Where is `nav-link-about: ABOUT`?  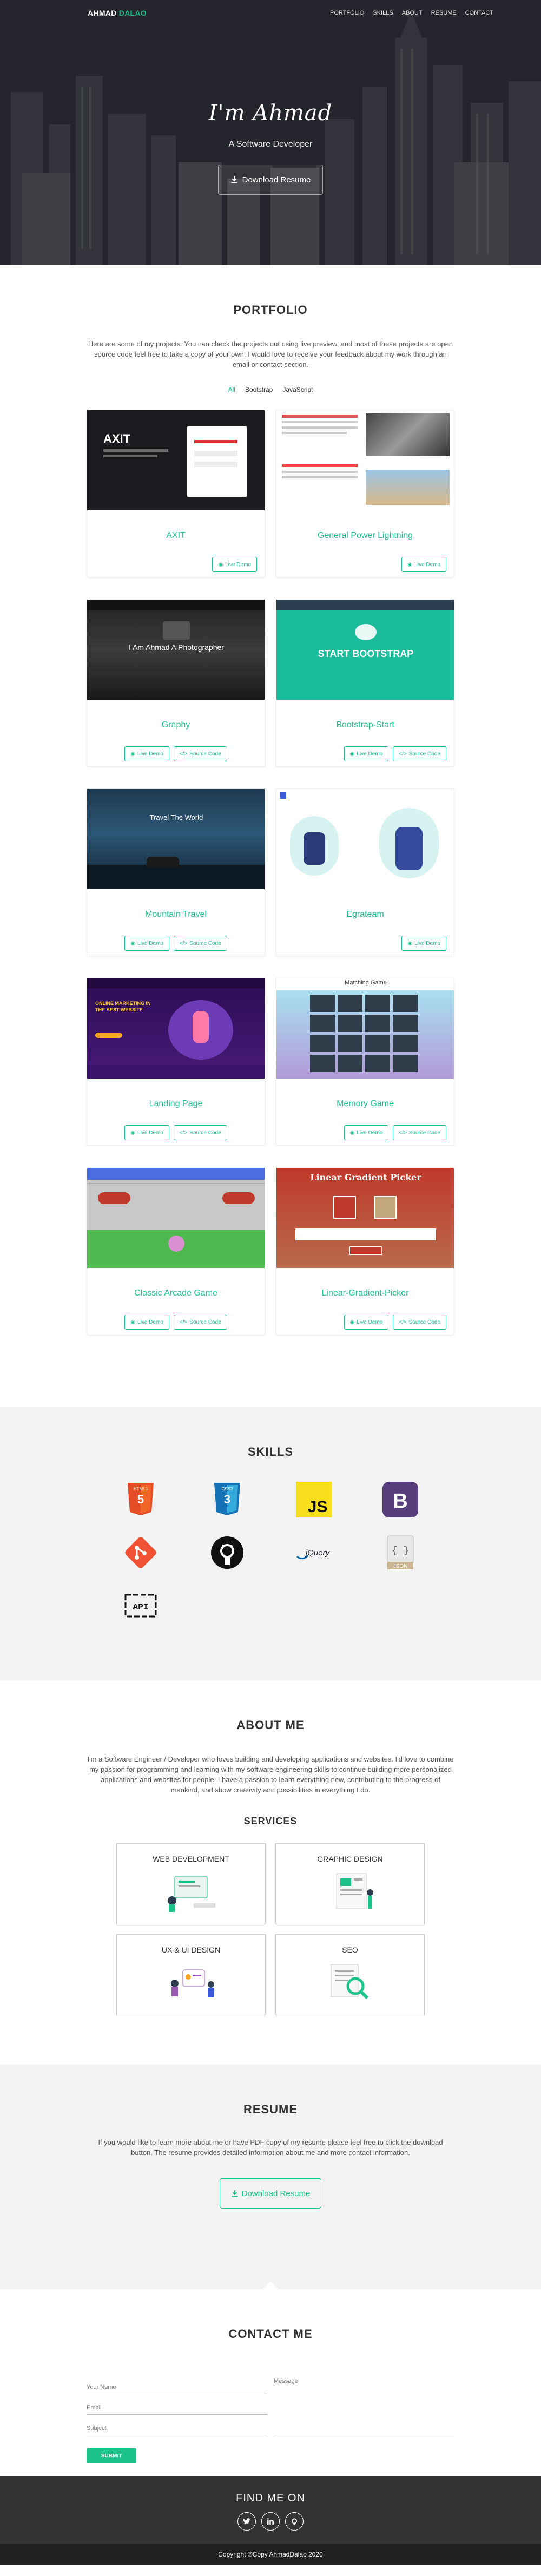
nav-link-about: ABOUT is located at coordinates (413, 13).